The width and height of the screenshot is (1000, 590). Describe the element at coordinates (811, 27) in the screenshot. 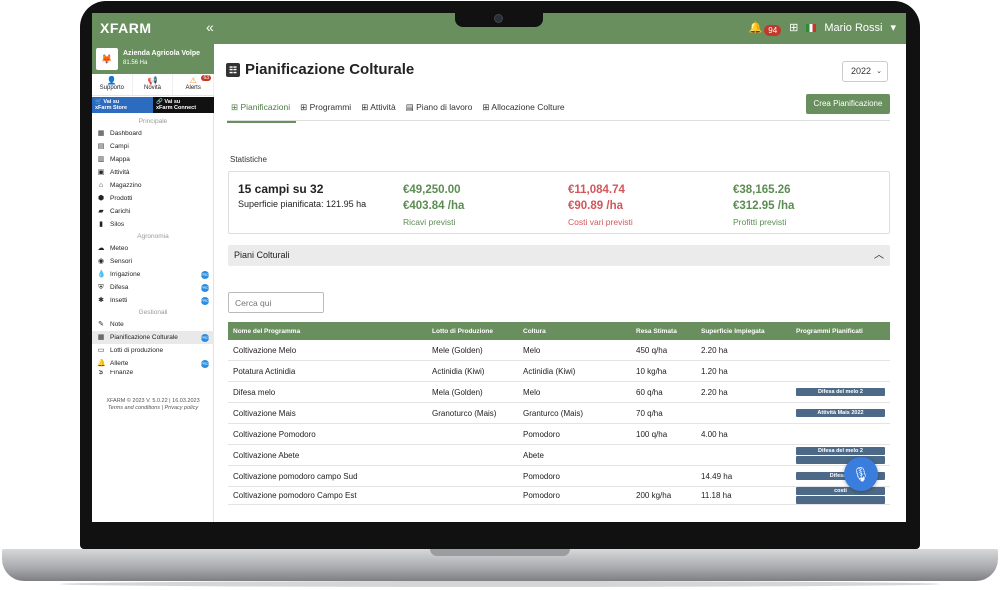

I see `italy-flag-icon` at that location.